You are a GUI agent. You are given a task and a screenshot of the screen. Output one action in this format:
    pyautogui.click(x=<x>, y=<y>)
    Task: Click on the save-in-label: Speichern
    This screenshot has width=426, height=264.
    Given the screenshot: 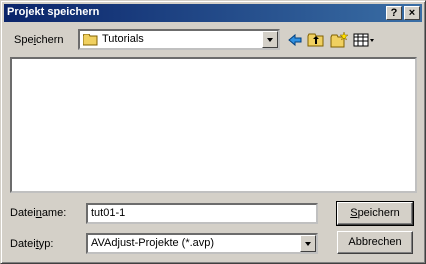 What is the action you would take?
    pyautogui.click(x=39, y=40)
    